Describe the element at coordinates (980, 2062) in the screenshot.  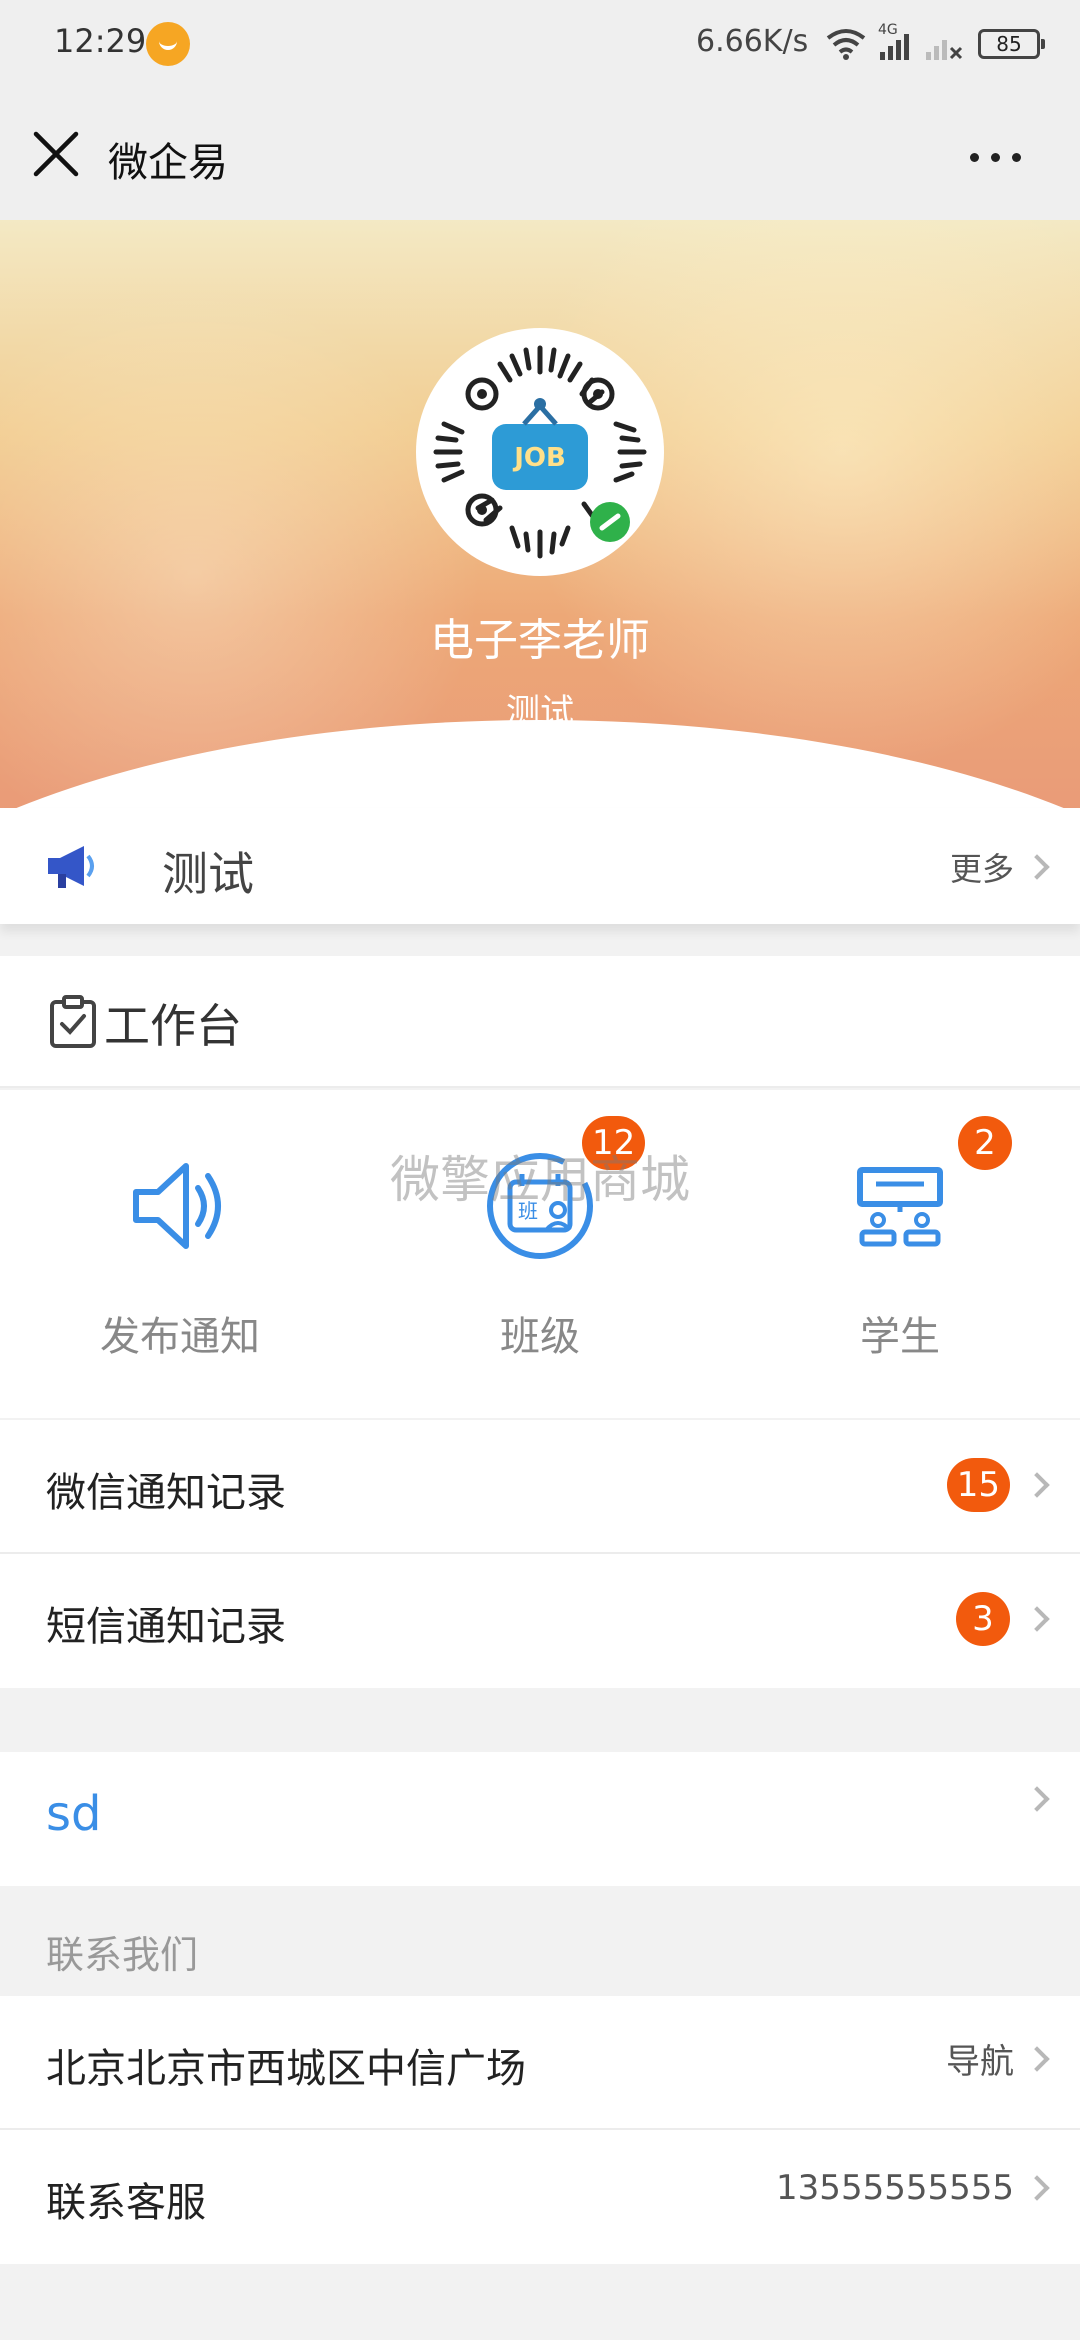
I see `navigation-label: 导航` at that location.